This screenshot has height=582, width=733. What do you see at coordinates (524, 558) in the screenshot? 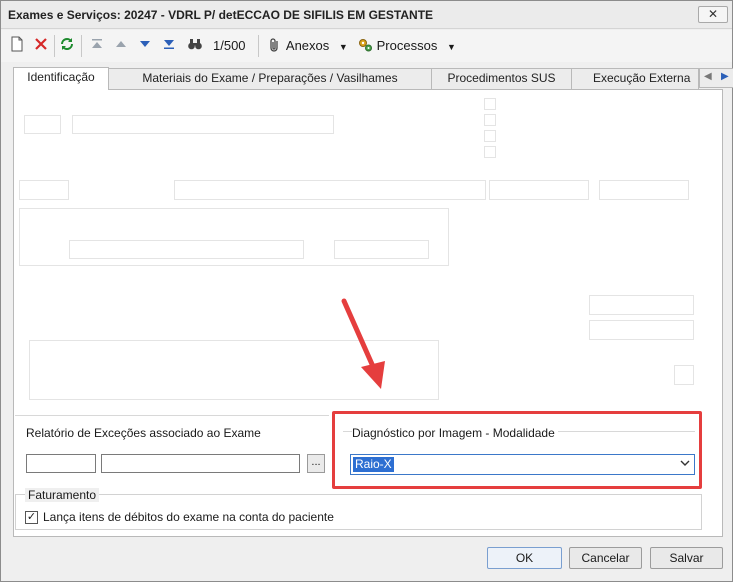
I see `ok-button: OK` at bounding box center [524, 558].